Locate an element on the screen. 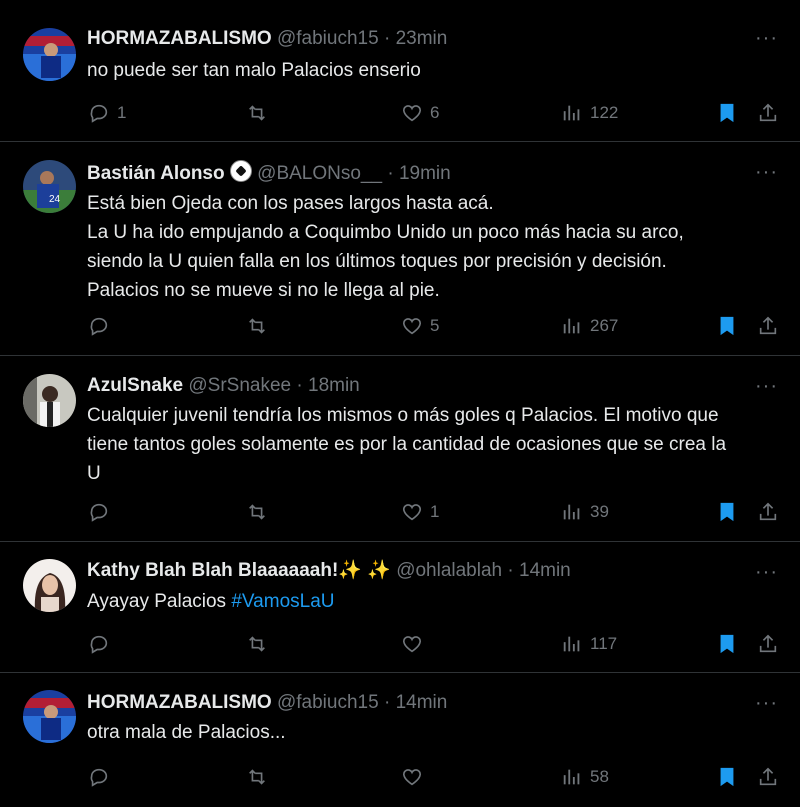 The width and height of the screenshot is (800, 807). user-handle: @SrSnakee is located at coordinates (239, 385).